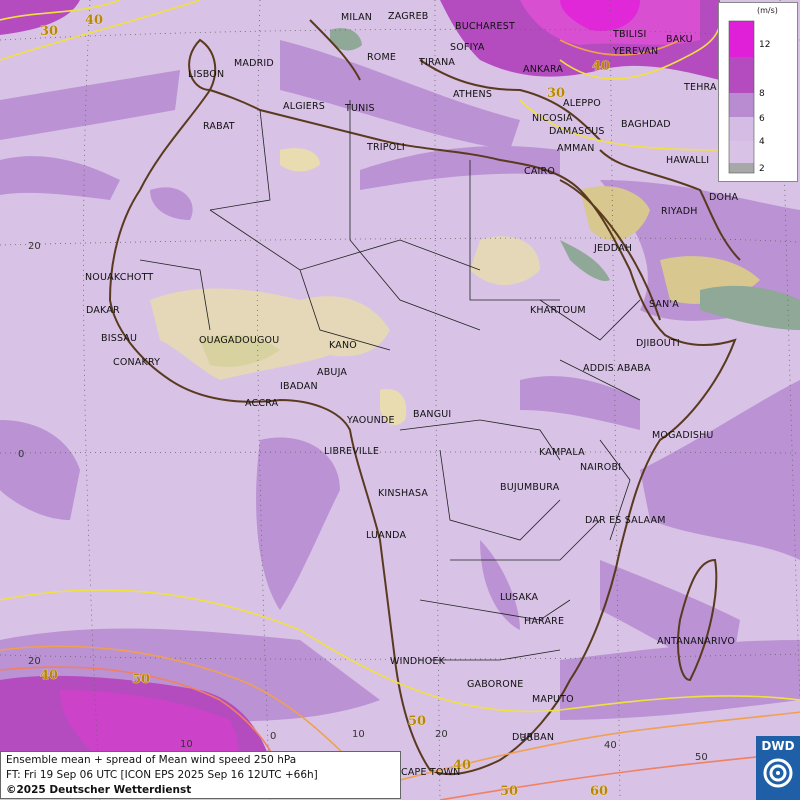  What do you see at coordinates (612, 248) in the screenshot?
I see `city-label: JEDDAH` at bounding box center [612, 248].